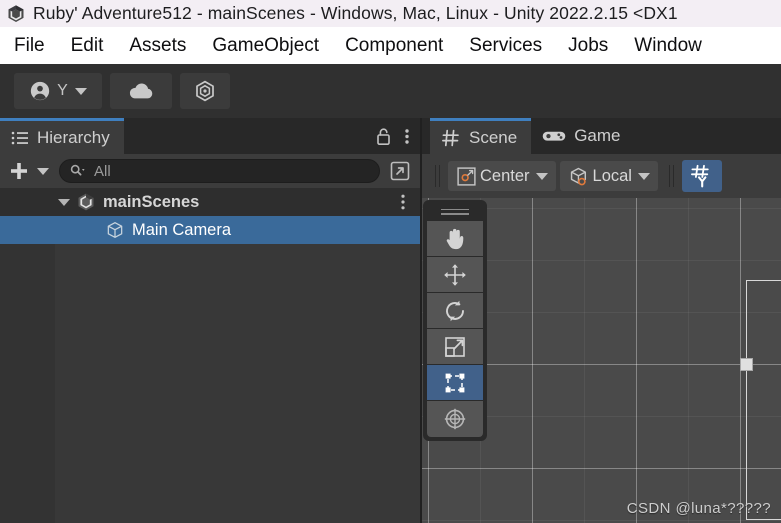  I want to click on transform-combined-icon, so click(455, 419).